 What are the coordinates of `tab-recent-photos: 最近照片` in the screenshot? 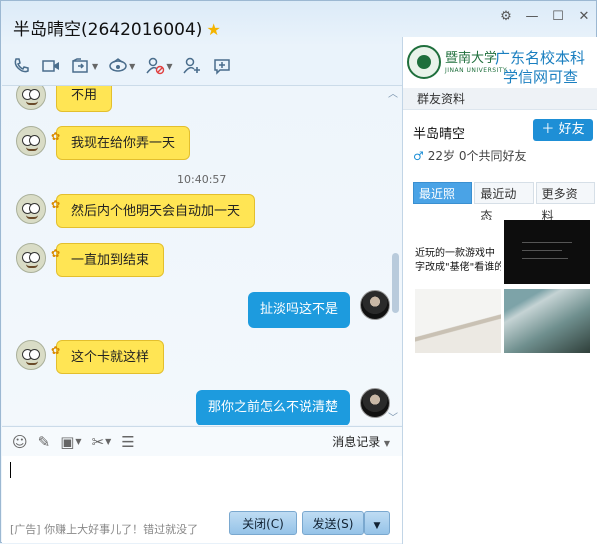 It's located at (443, 202).